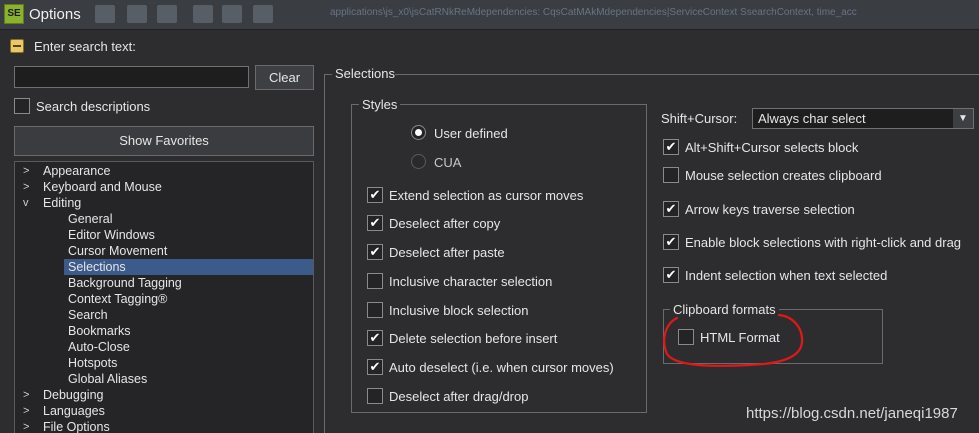 The image size is (979, 433). Describe the element at coordinates (963, 118) in the screenshot. I see `chevron-down-icon: ▼` at that location.